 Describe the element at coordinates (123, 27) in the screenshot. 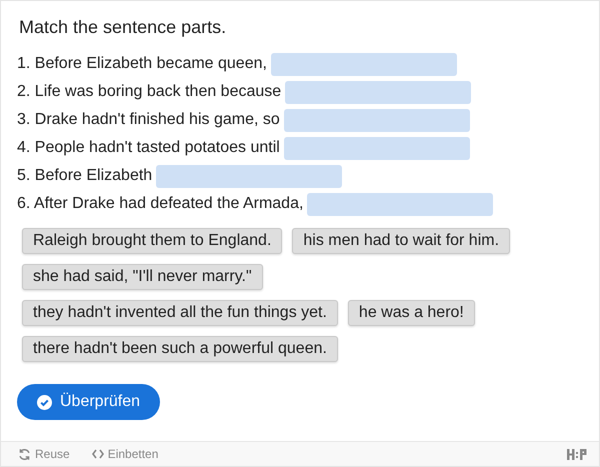

I see `task-title: Match the sentence parts.` at that location.